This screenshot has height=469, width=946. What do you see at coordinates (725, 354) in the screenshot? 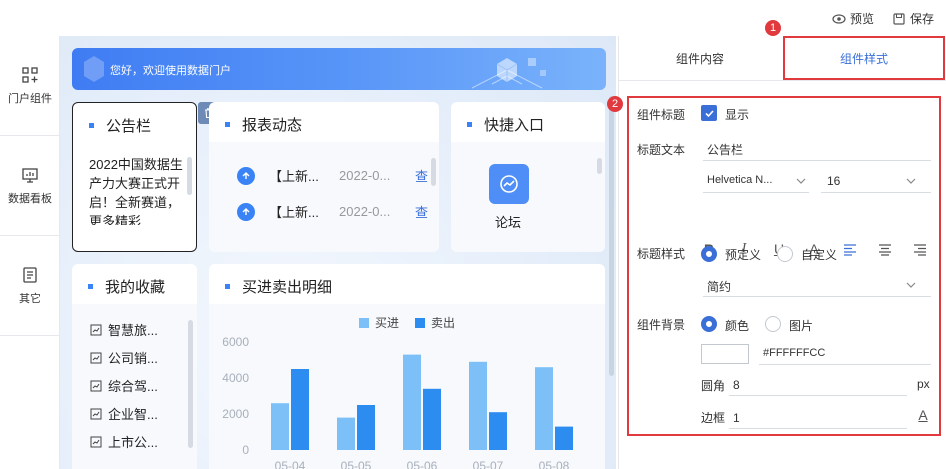
I see `background-color-swatch` at bounding box center [725, 354].